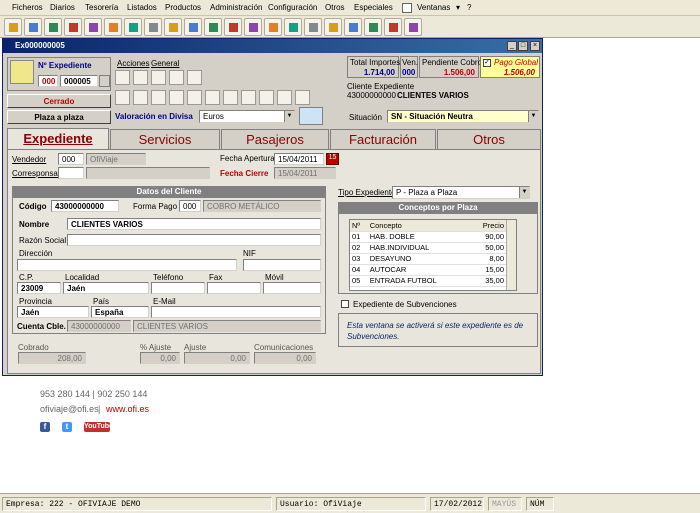 The width and height of the screenshot is (700, 513). I want to click on facebook-icon: f, so click(45, 427).